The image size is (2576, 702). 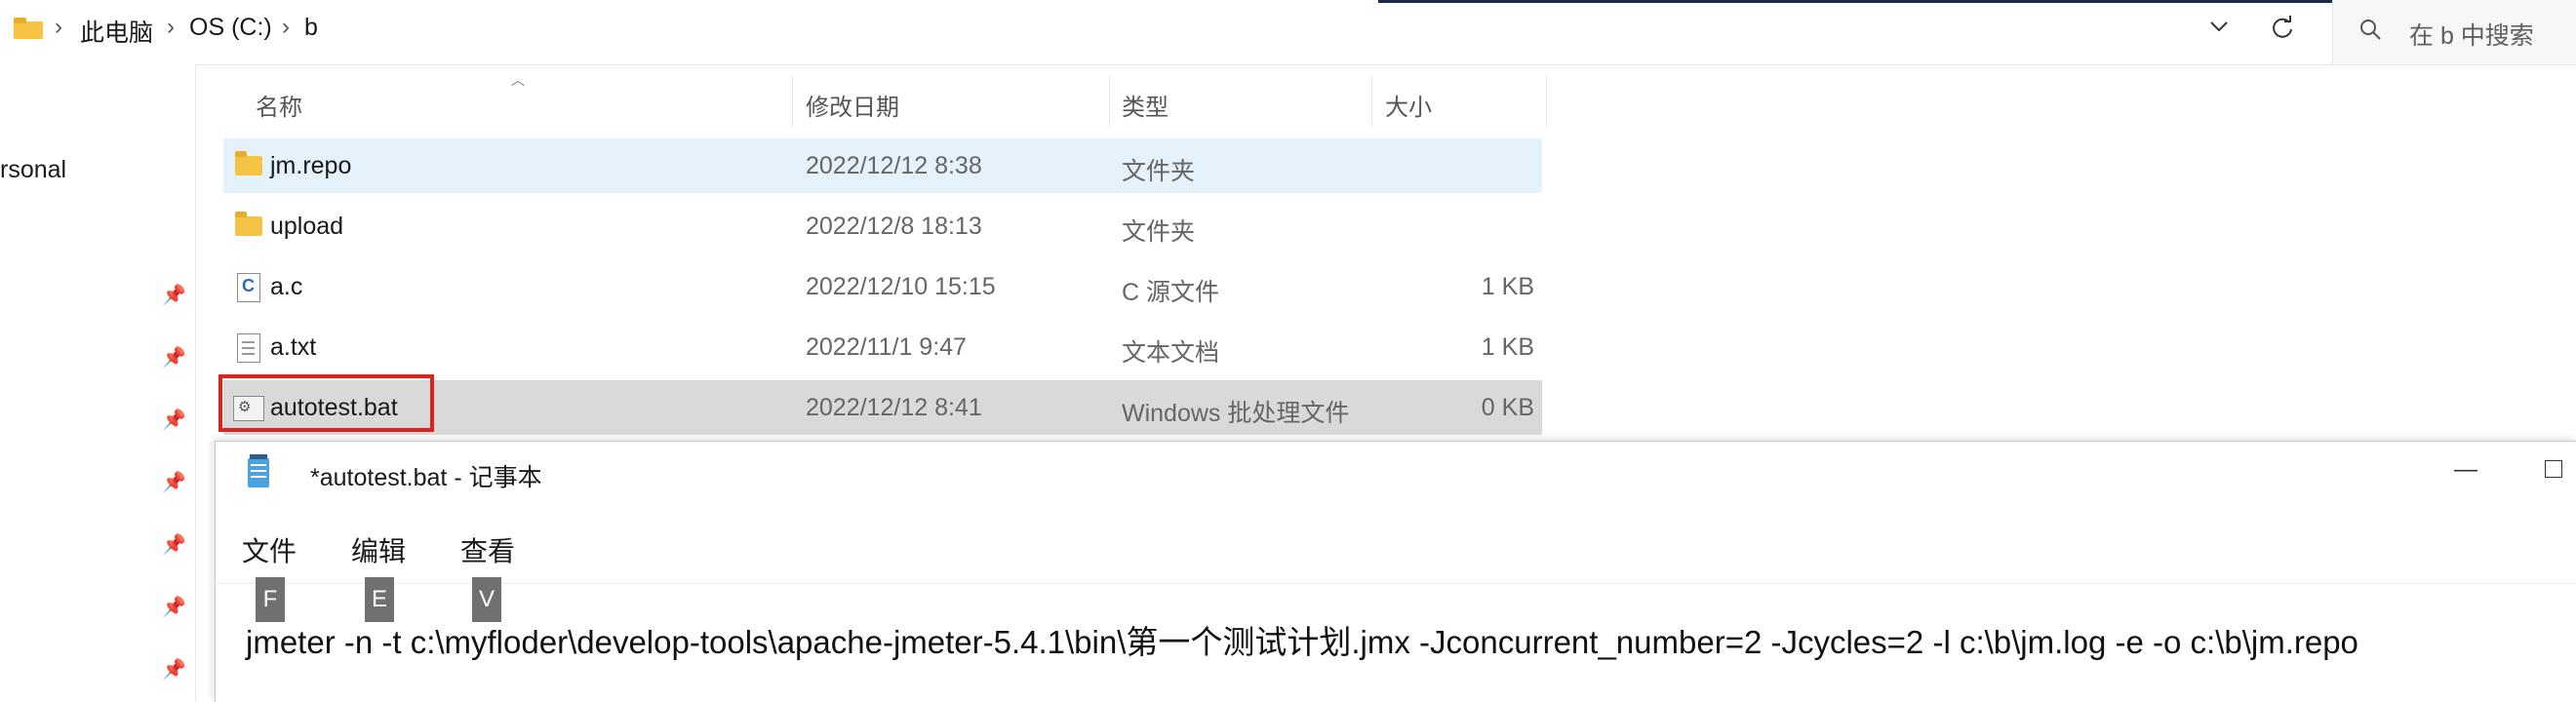 I want to click on column-header-type: 类型, so click(x=1145, y=105).